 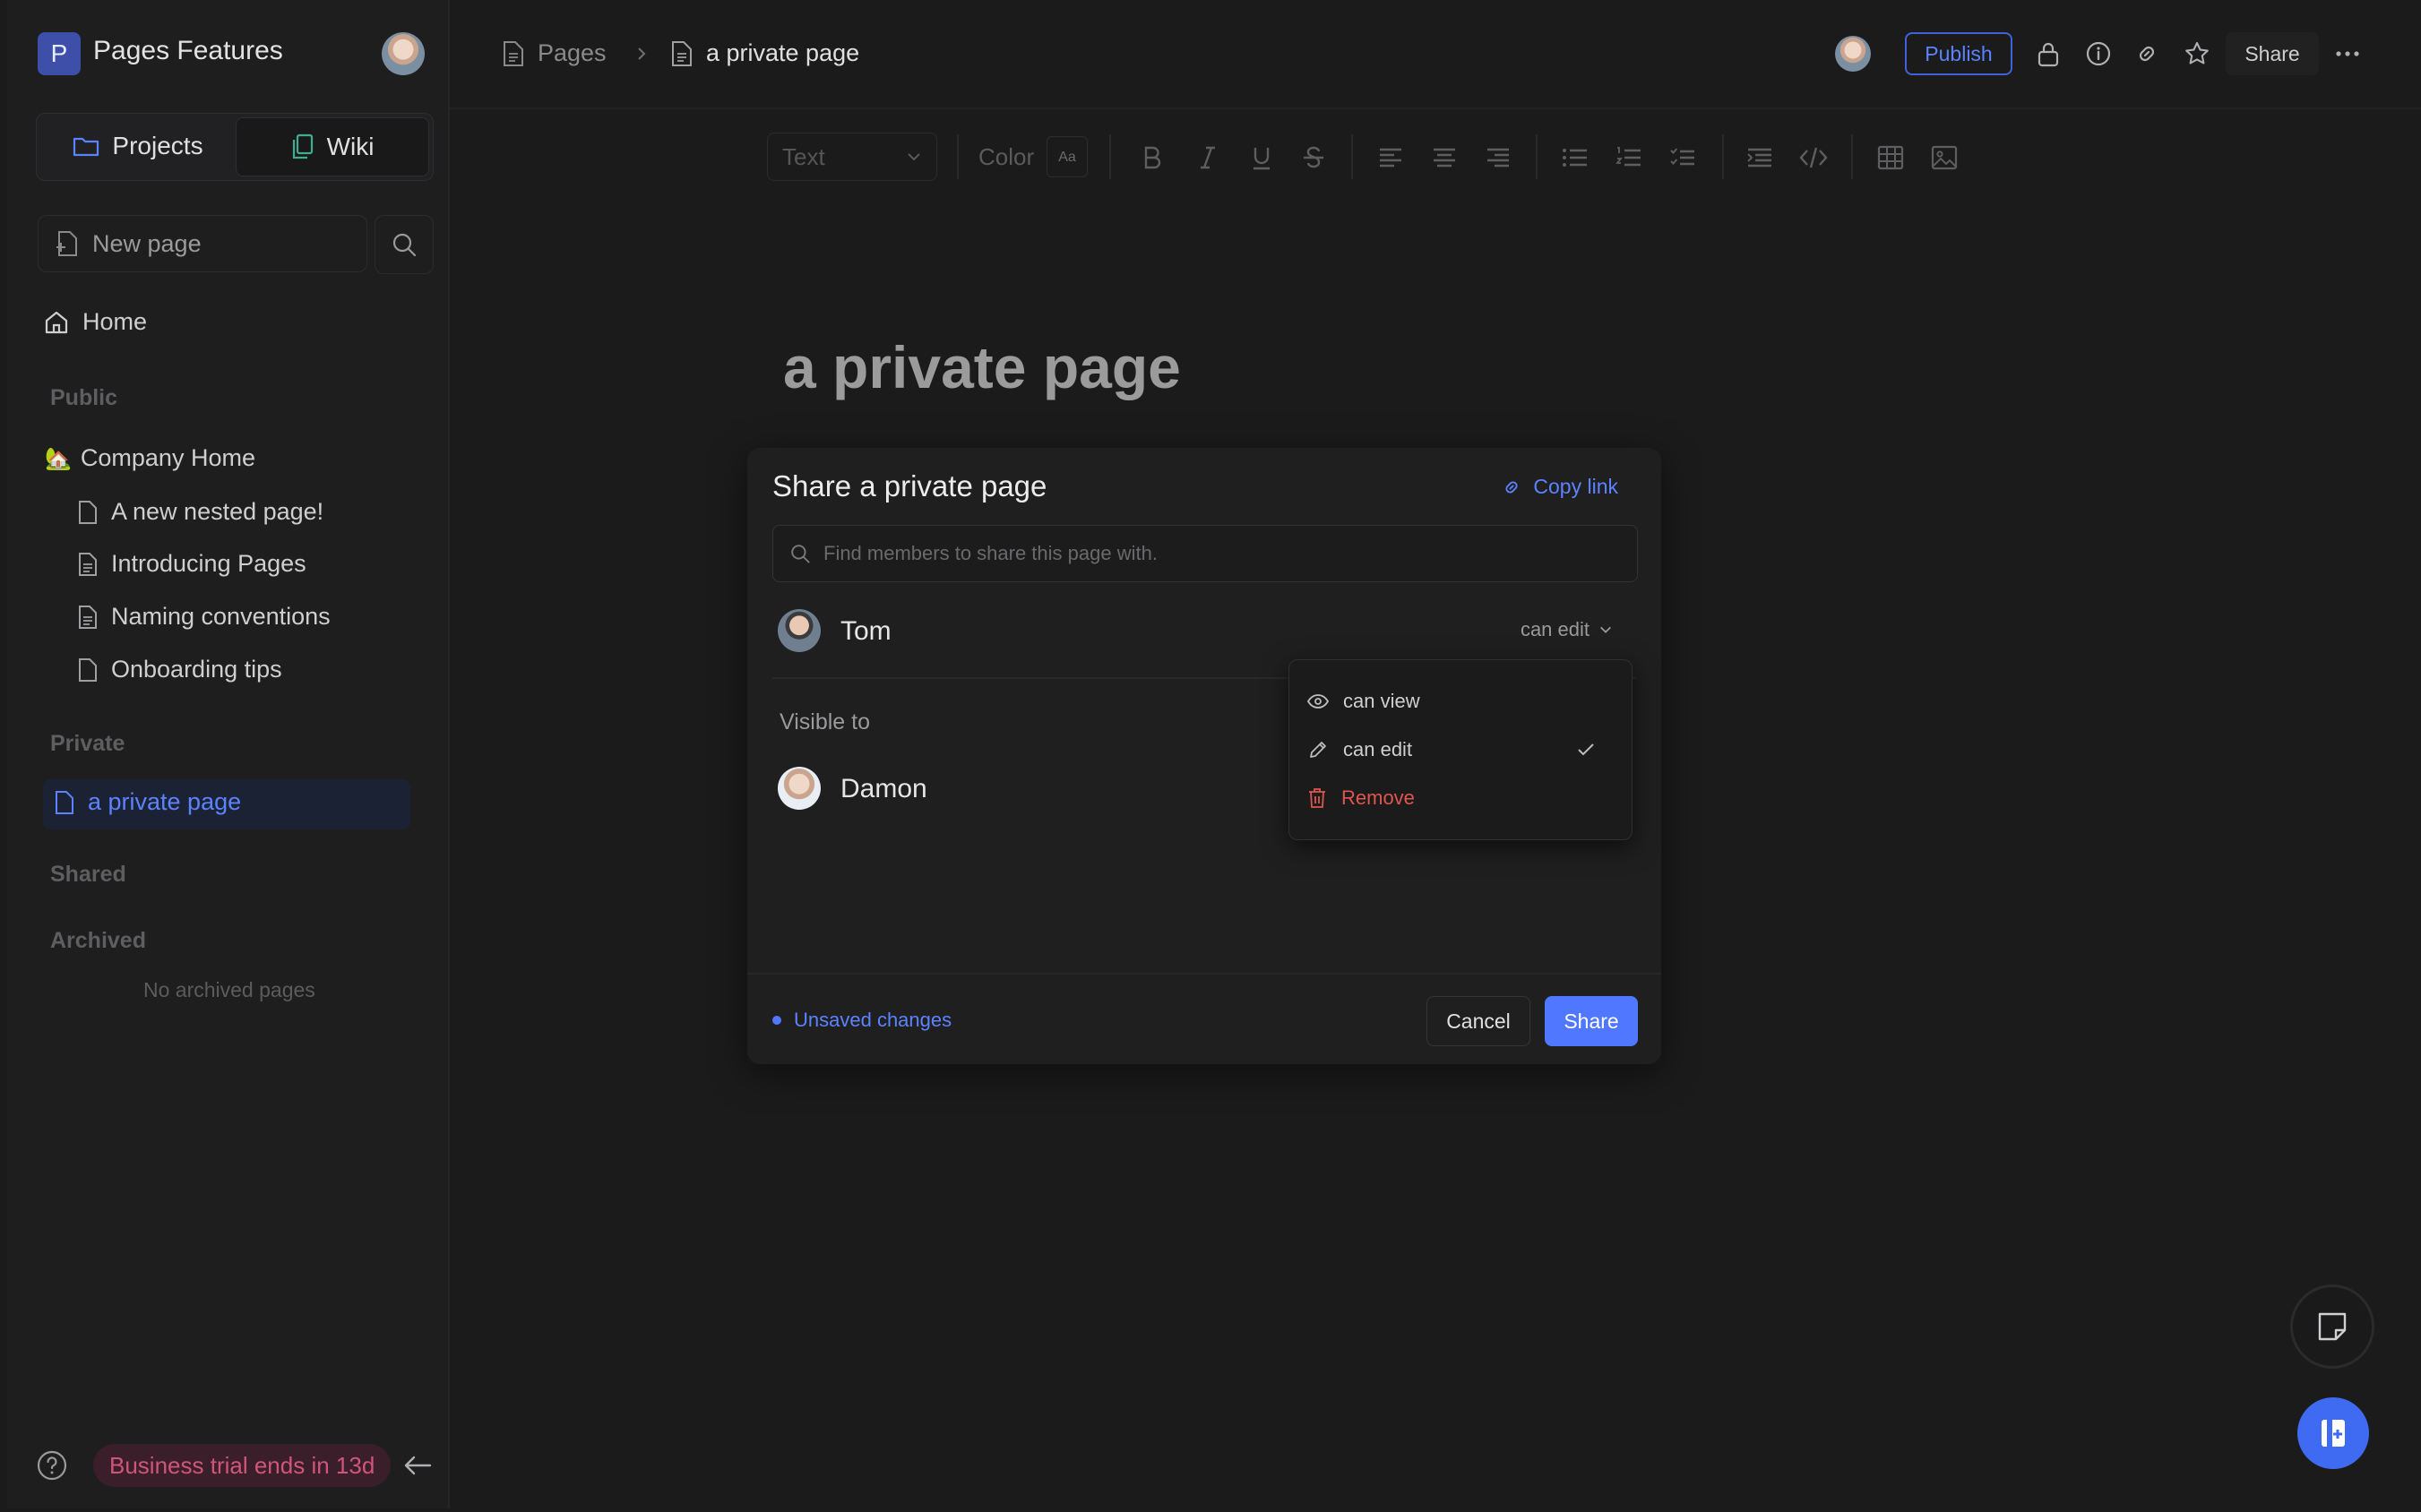 I want to click on workspace-name: Pages Features, so click(x=188, y=51).